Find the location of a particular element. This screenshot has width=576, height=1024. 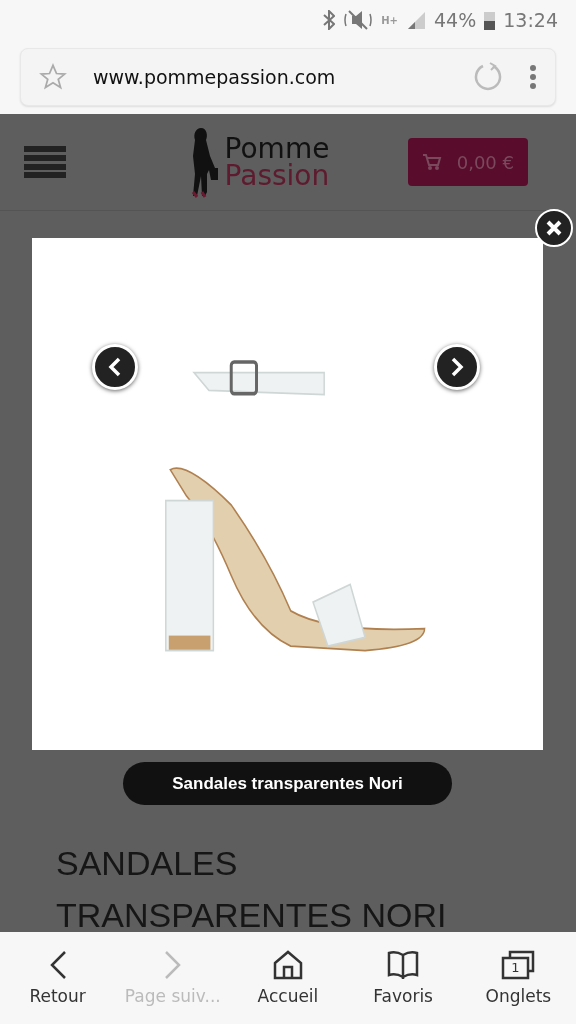

toolbar-item: 1 Onglets is located at coordinates (518, 978).